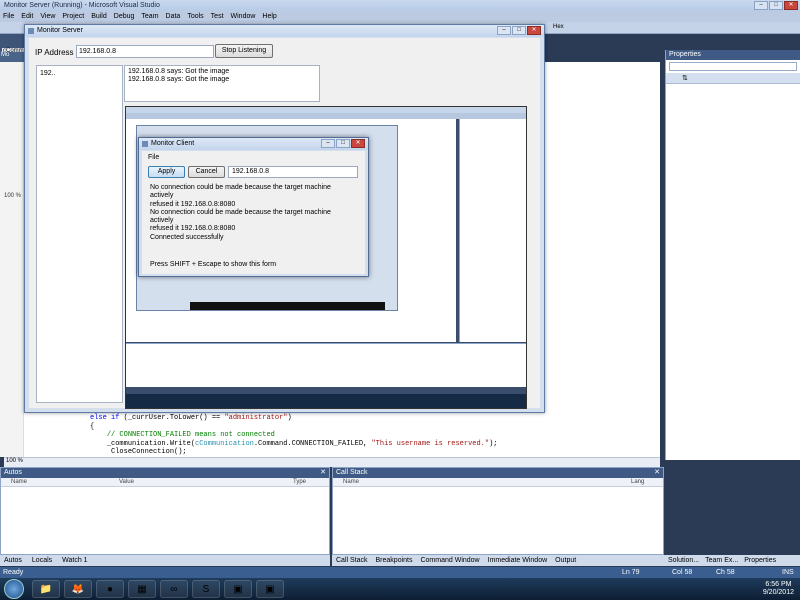 This screenshot has width=800, height=600. I want to click on bottom-tabs-props: Solution... Team Ex... Properties, so click(732, 560).